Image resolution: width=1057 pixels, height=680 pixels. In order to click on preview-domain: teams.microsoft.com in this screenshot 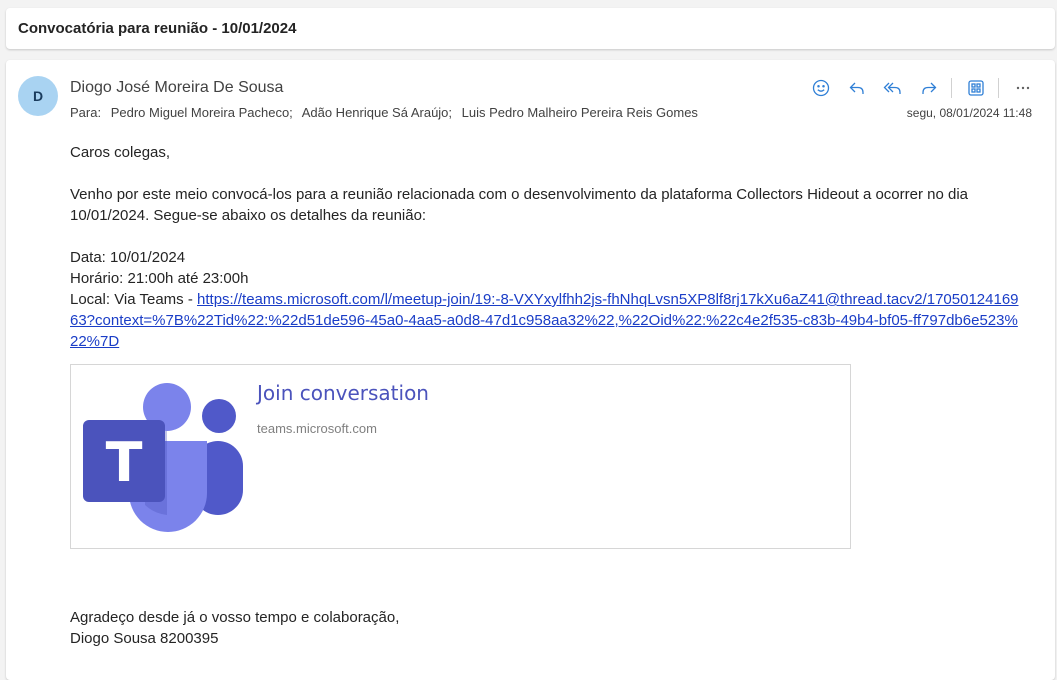, I will do `click(317, 428)`.